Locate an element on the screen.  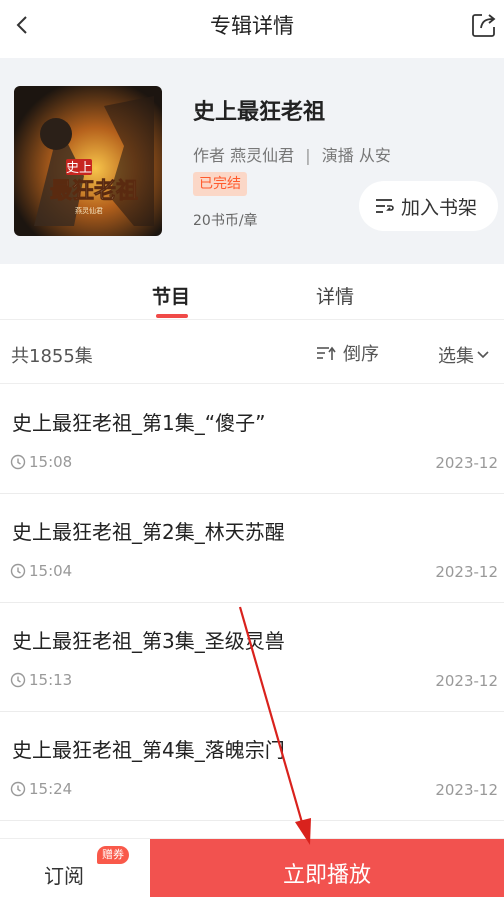
page-title: 专辑详情 is located at coordinates (252, 26).